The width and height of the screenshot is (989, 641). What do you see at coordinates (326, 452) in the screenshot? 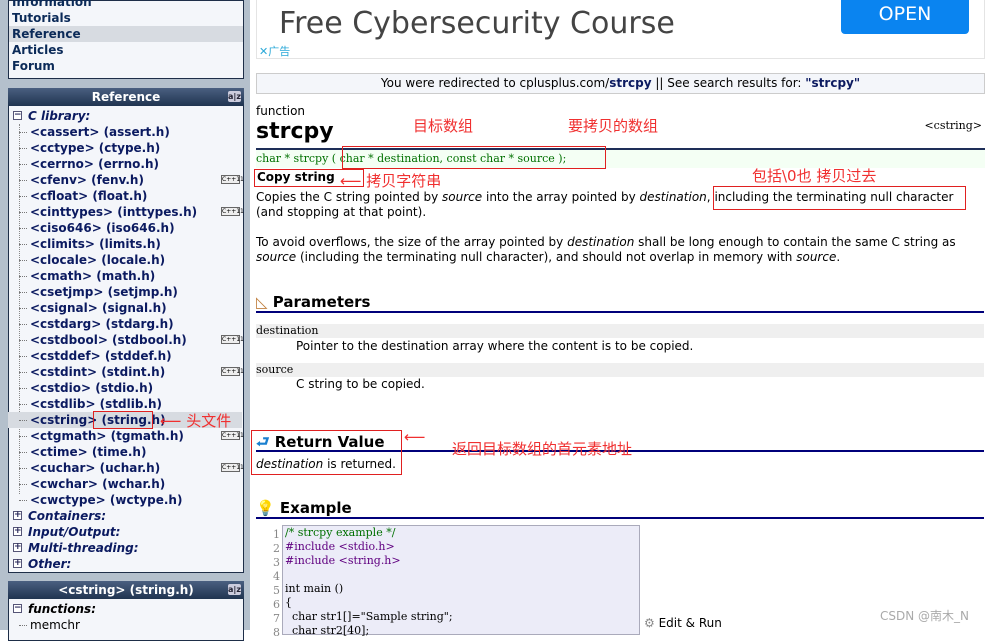
I see `annotation-box-return` at bounding box center [326, 452].